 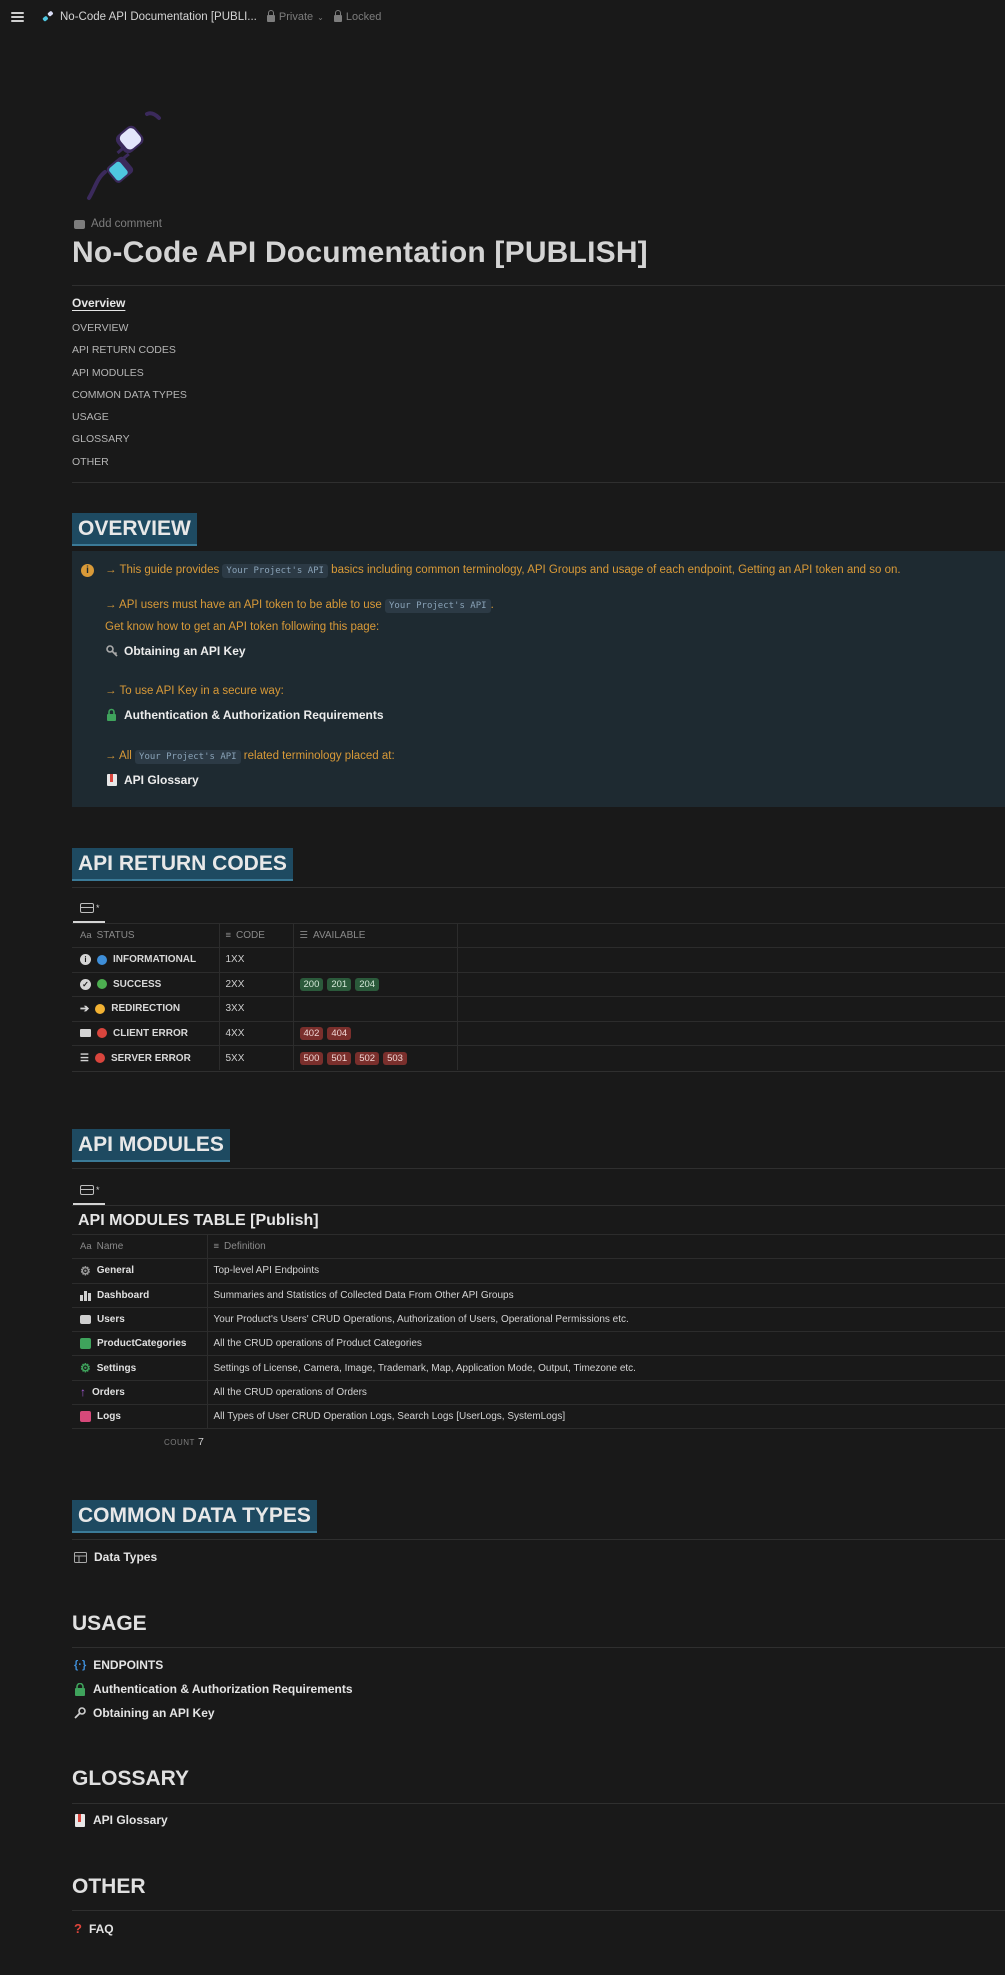 What do you see at coordinates (140, 1246) in the screenshot?
I see `column-header-name: Aa Name` at bounding box center [140, 1246].